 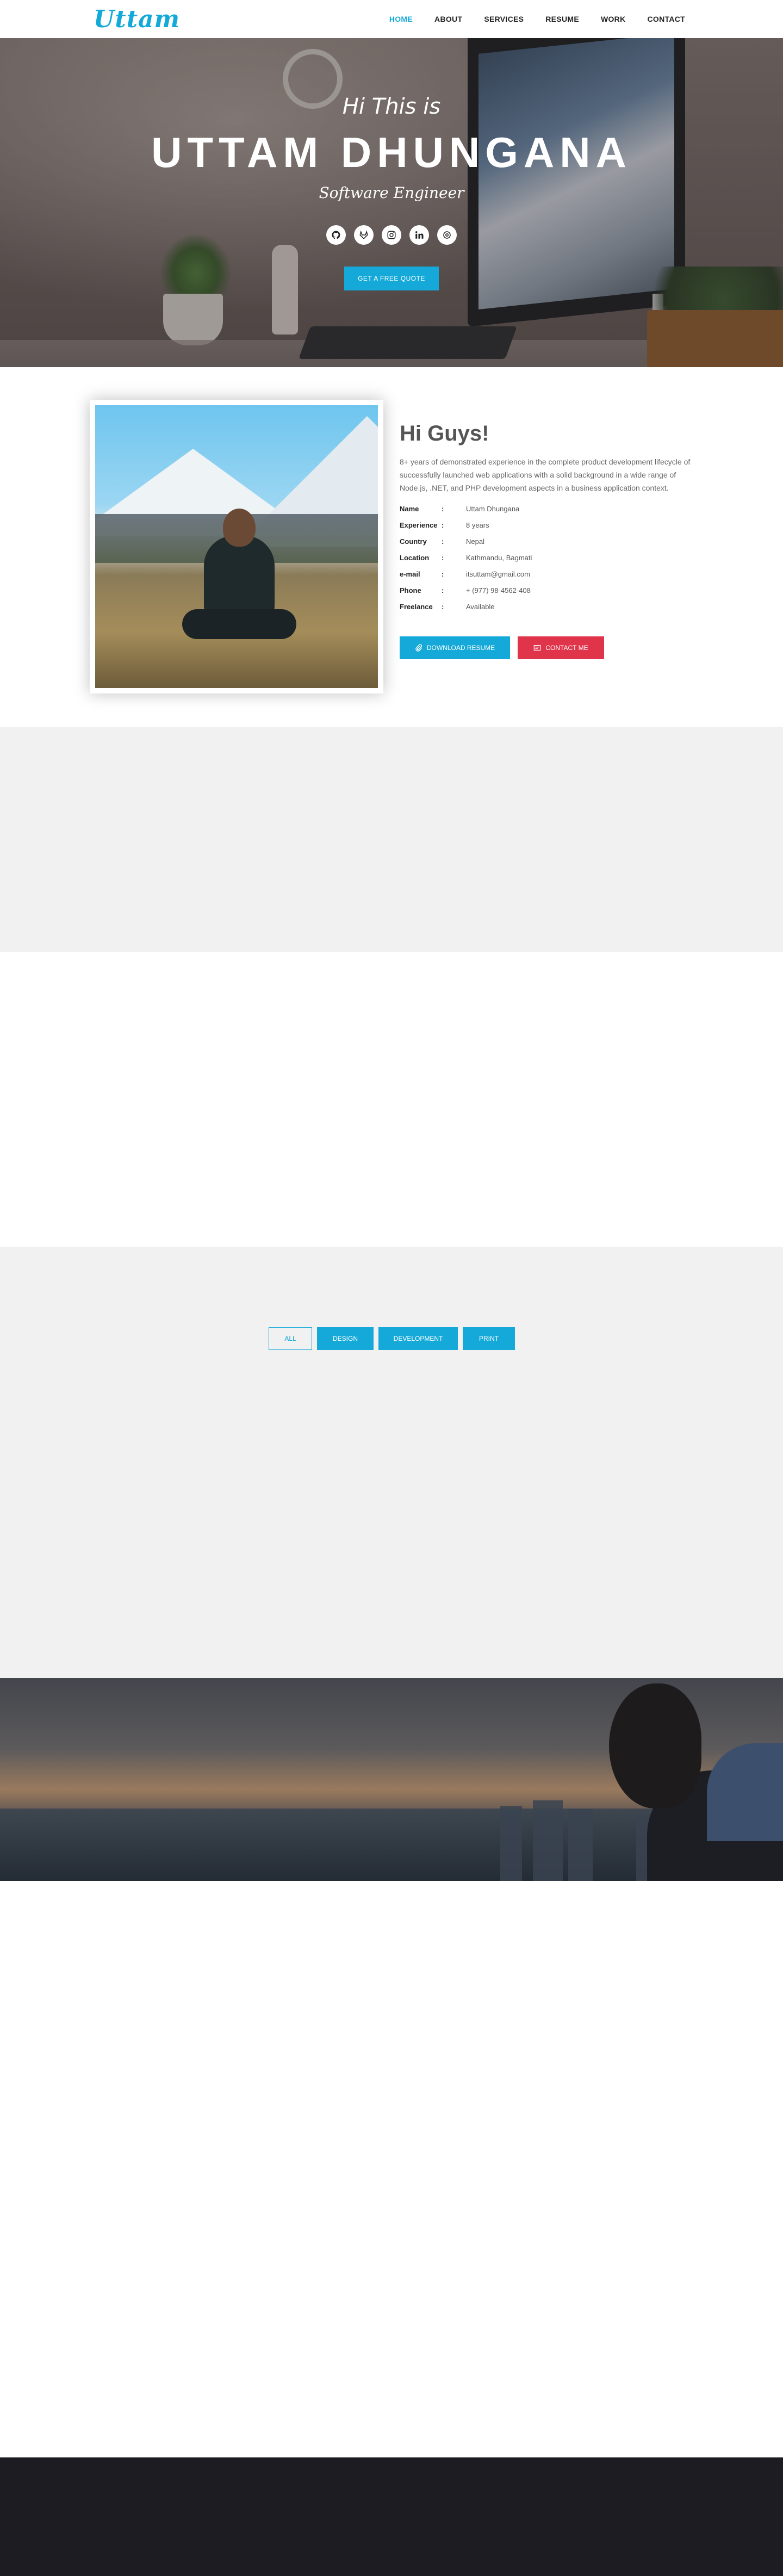 What do you see at coordinates (416, 607) in the screenshot?
I see `info-label: Freelance` at bounding box center [416, 607].